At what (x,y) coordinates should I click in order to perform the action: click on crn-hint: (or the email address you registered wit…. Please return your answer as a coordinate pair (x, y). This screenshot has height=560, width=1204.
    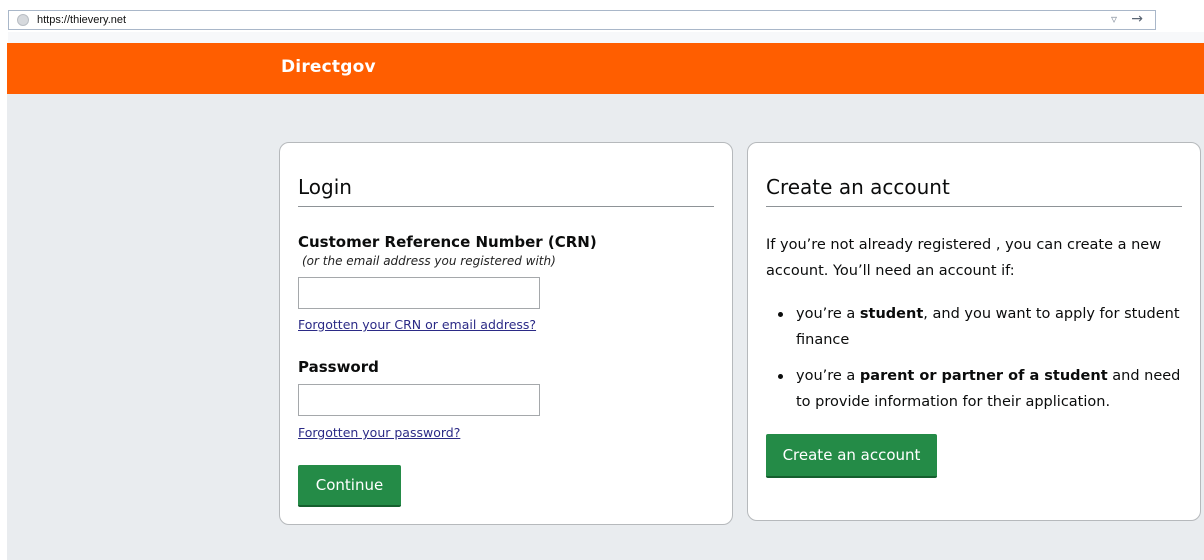
    Looking at the image, I should click on (429, 261).